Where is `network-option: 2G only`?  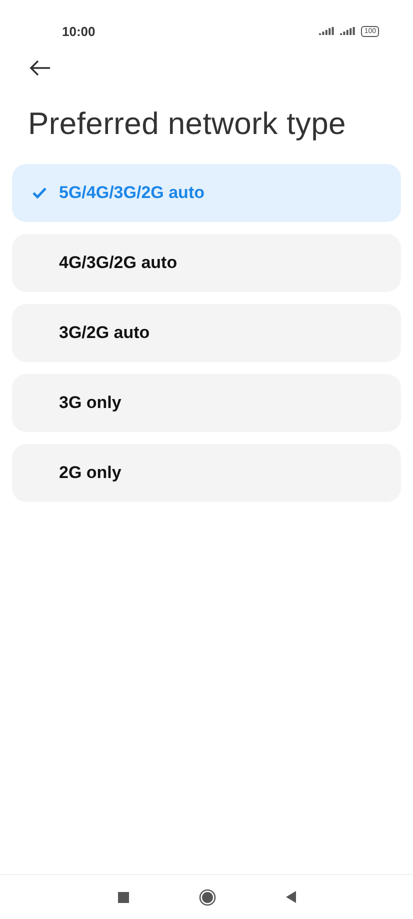
network-option: 2G only is located at coordinates (206, 473).